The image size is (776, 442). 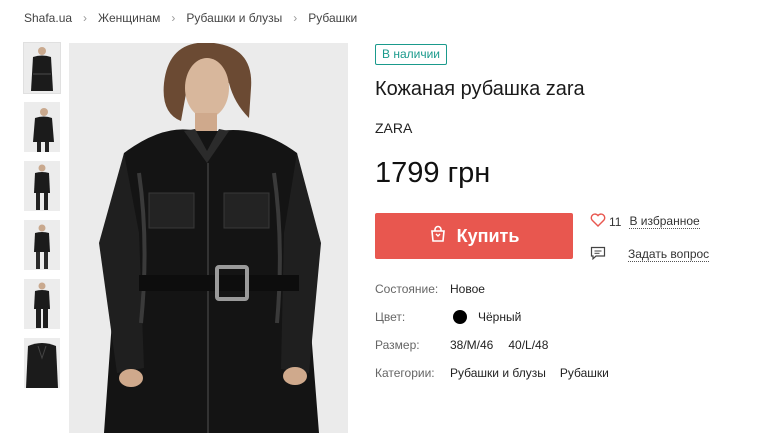 I want to click on shopping-bag-icon, so click(x=438, y=236).